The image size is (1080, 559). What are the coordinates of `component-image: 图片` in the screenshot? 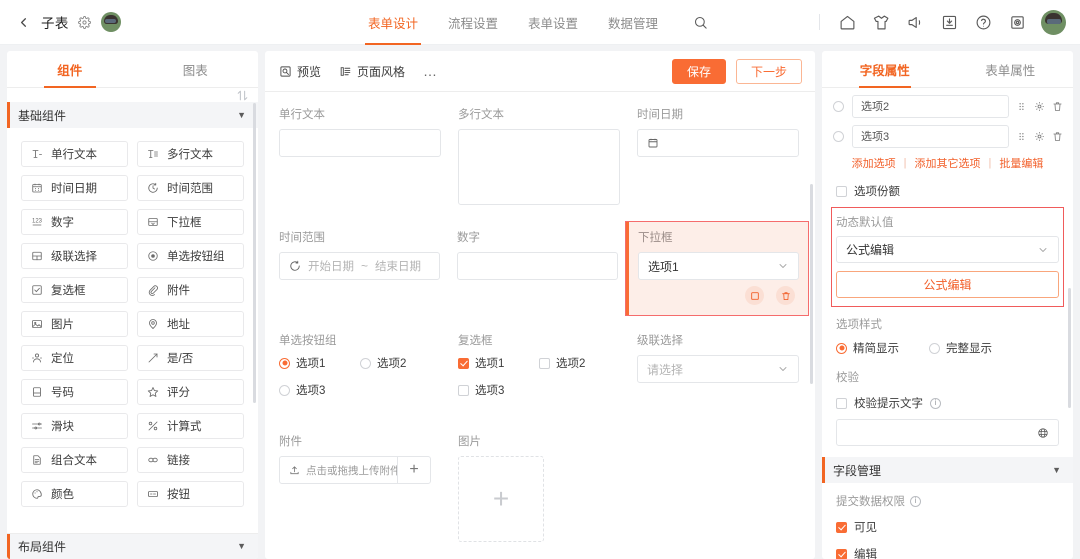 It's located at (74, 324).